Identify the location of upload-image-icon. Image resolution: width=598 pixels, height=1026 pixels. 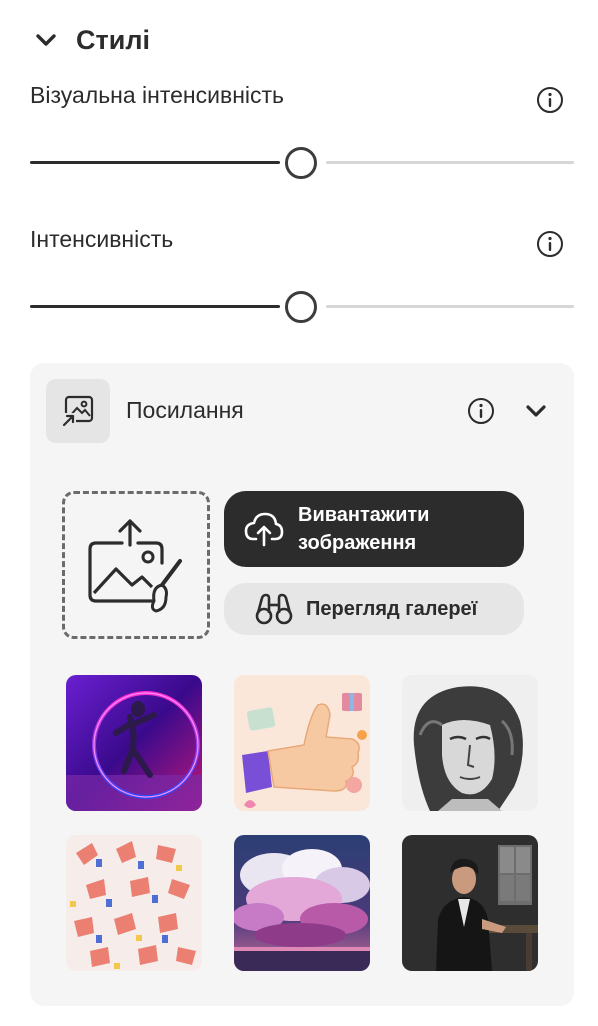
(135, 566).